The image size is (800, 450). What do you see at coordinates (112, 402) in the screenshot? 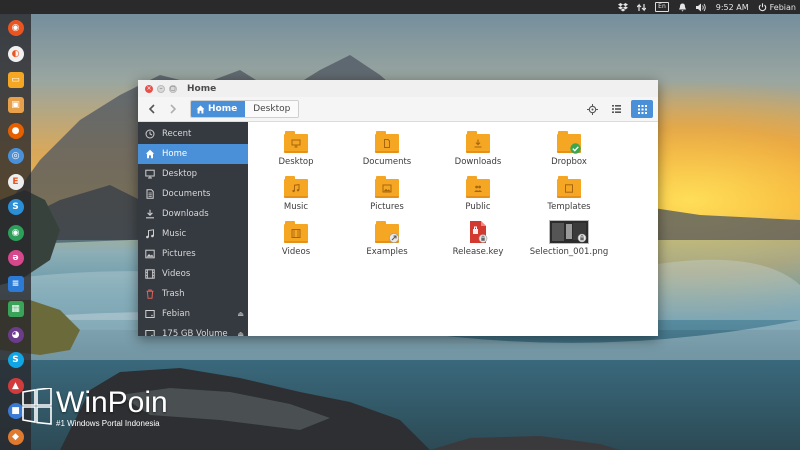
I see `watermark-title: WinPoin` at bounding box center [112, 402].